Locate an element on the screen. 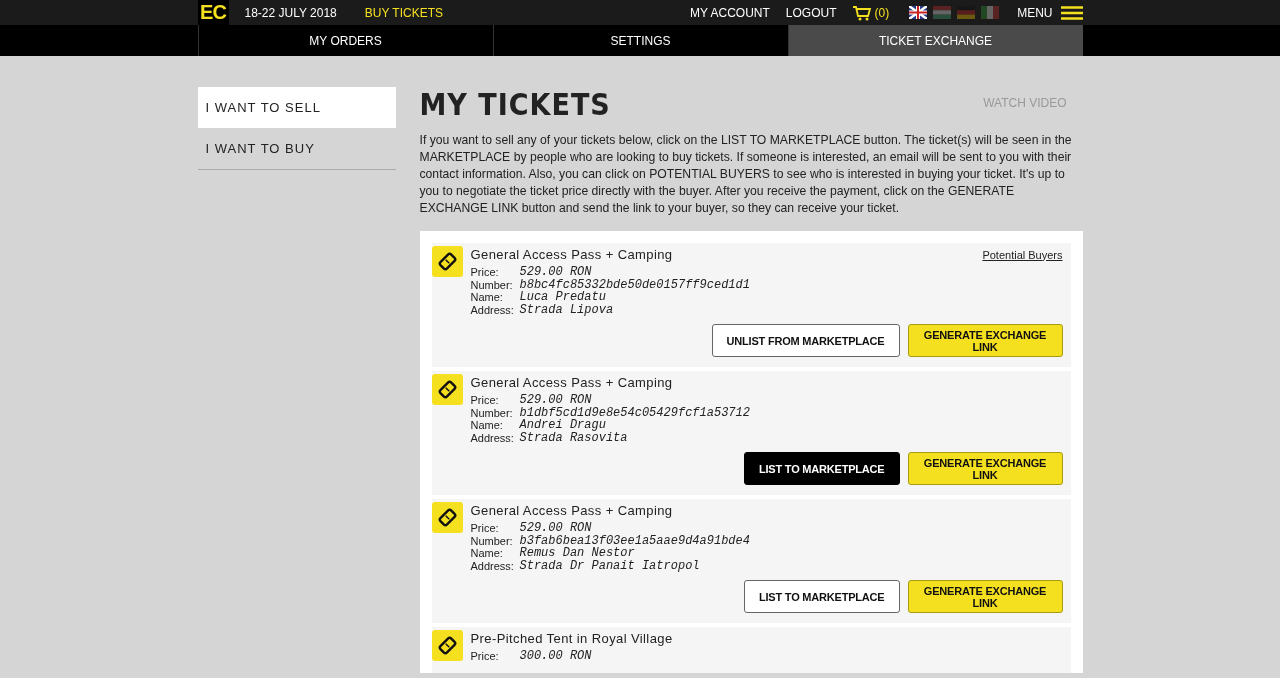 The image size is (1280, 678). ticket-title: Pre-Pitched Tent in Royal Village is located at coordinates (571, 638).